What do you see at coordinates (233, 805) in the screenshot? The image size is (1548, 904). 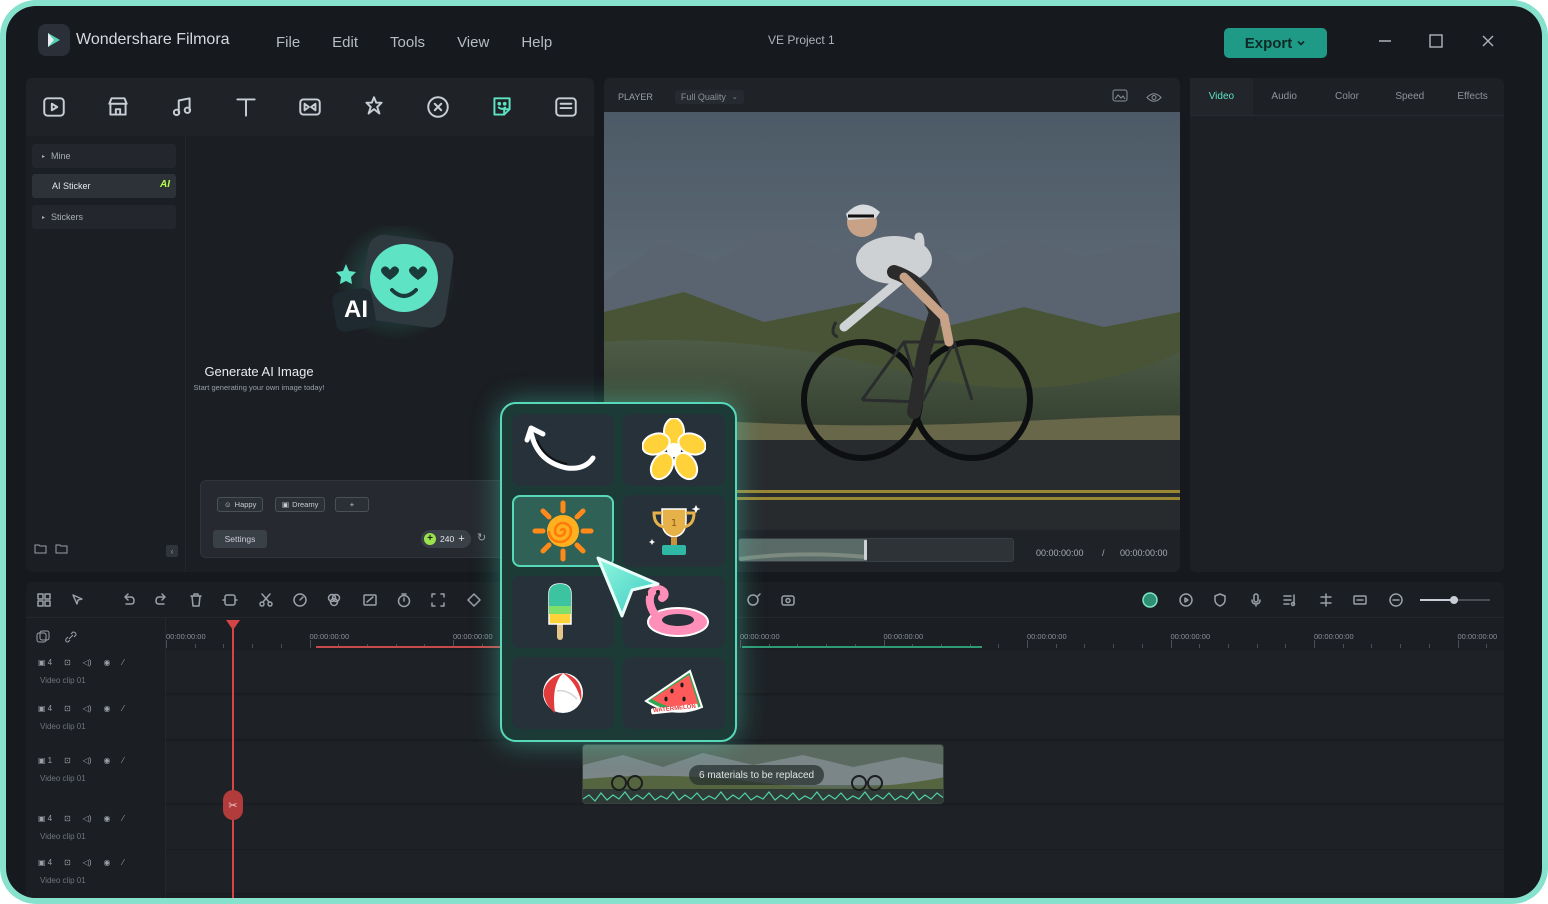 I see `split-marker-icon: ✂` at bounding box center [233, 805].